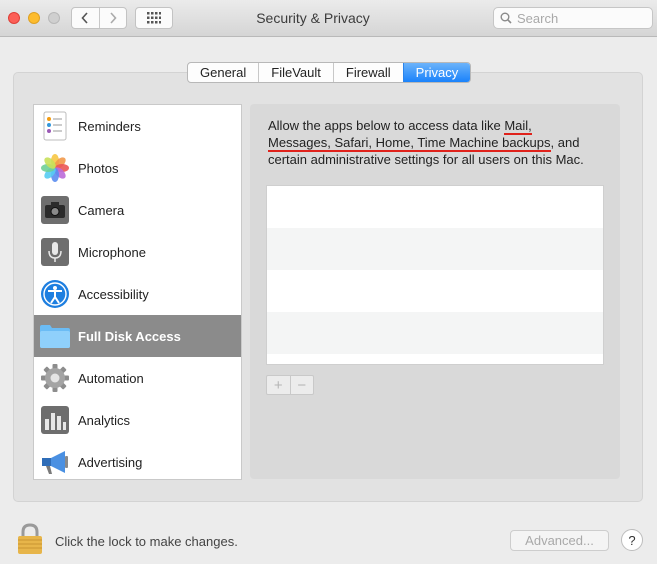 The width and height of the screenshot is (657, 564). Describe the element at coordinates (55, 336) in the screenshot. I see `folder-icon` at that location.